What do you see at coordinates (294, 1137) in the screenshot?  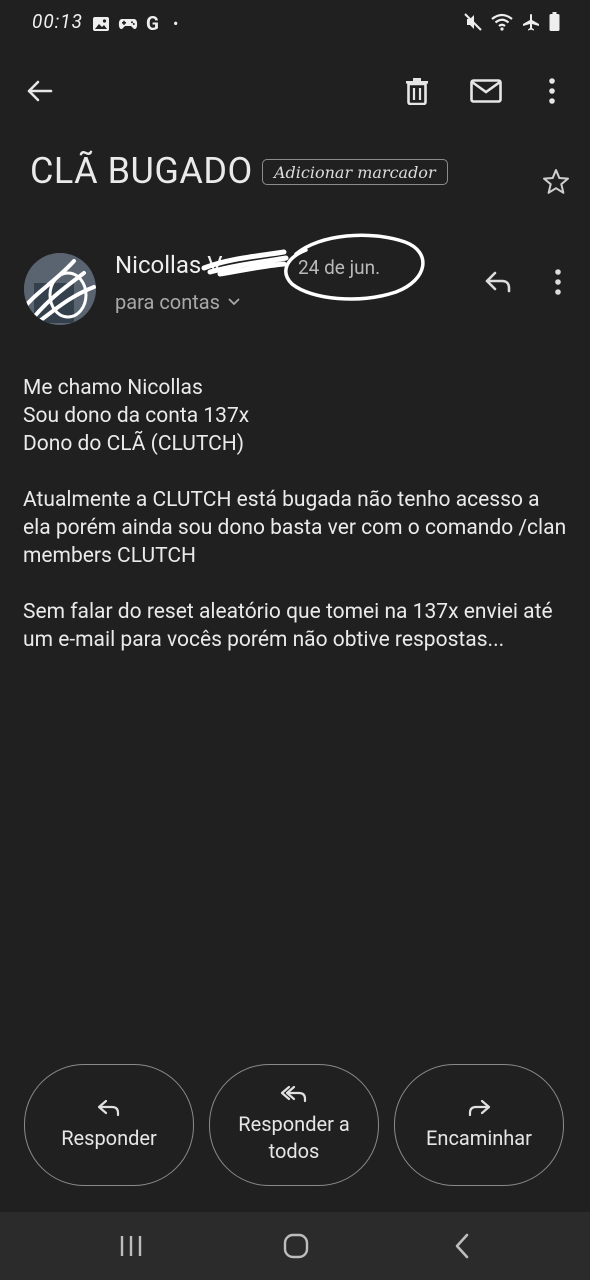 I see `reply-all-label: Responder a todos` at bounding box center [294, 1137].